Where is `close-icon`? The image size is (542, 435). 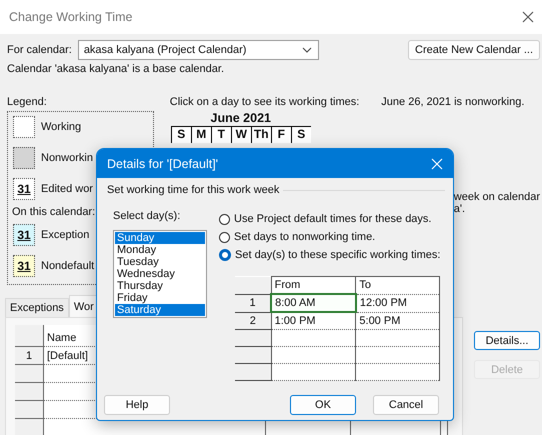 close-icon is located at coordinates (528, 17).